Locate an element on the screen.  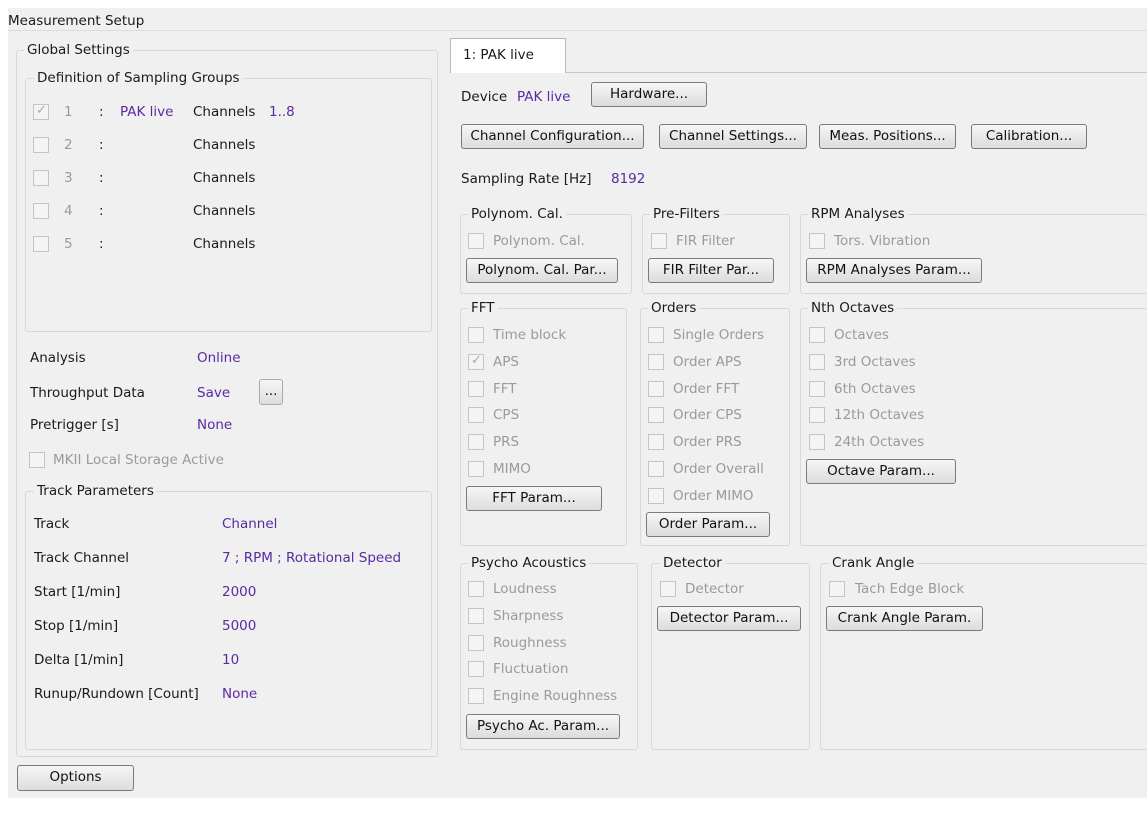
track-param-value: 10 is located at coordinates (230, 660).